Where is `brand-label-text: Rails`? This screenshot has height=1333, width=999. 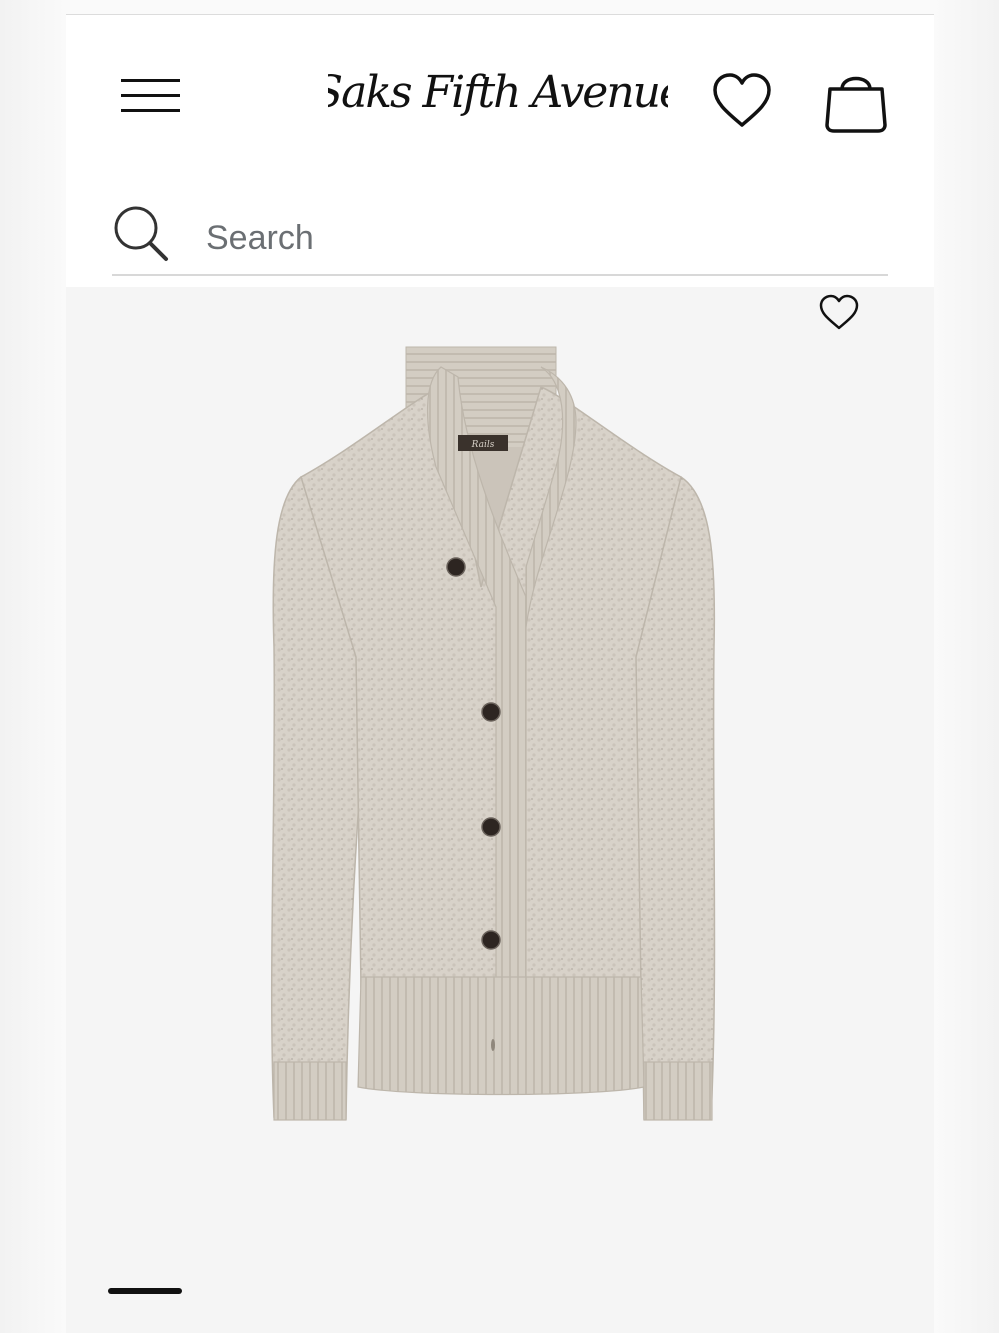 brand-label-text: Rails is located at coordinates (483, 445).